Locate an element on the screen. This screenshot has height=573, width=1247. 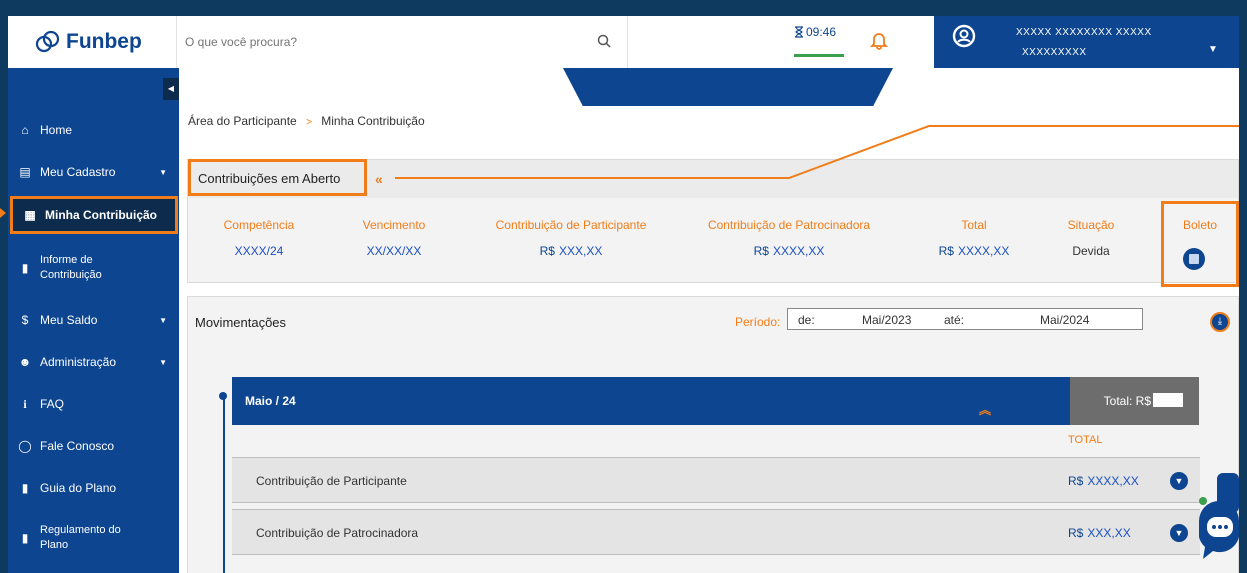
boleto-download-icon is located at coordinates (1194, 259).